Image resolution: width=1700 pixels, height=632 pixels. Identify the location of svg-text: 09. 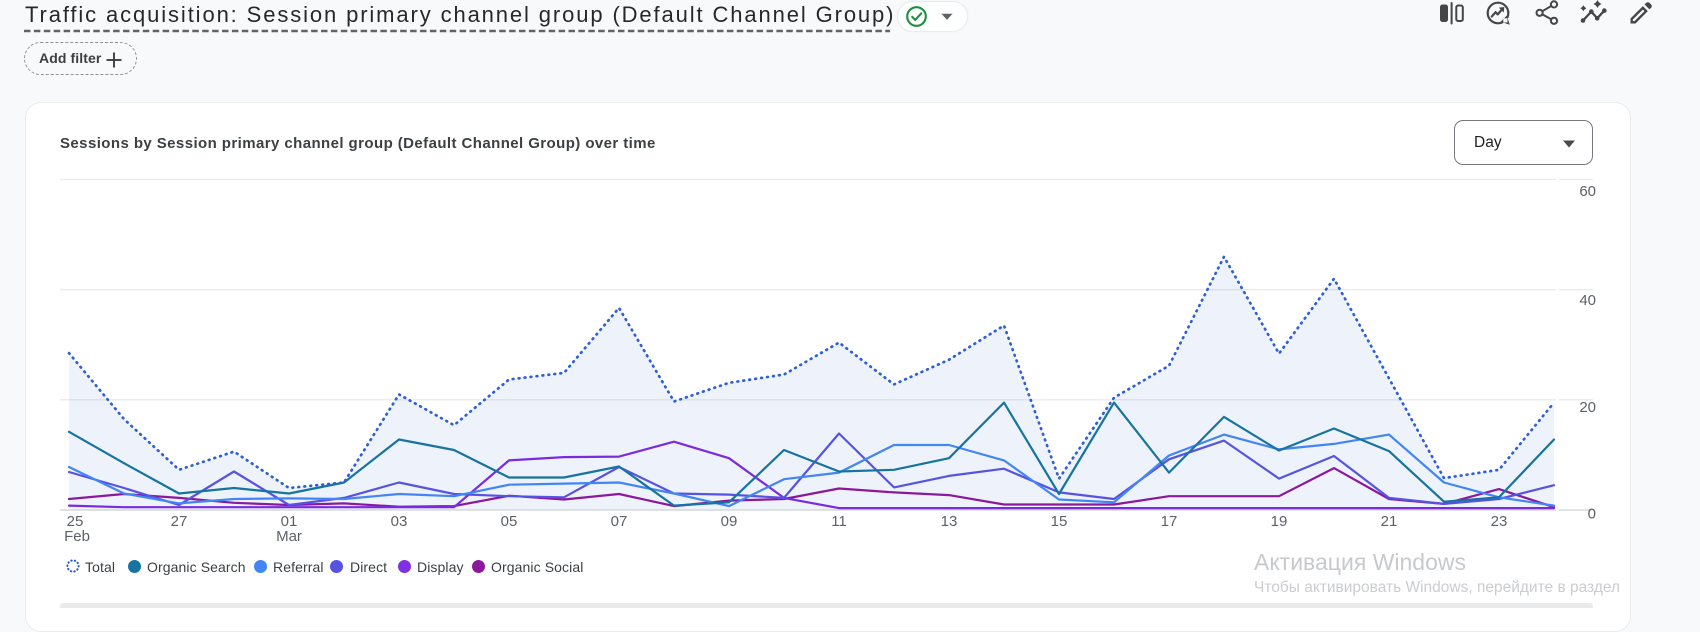
(729, 521).